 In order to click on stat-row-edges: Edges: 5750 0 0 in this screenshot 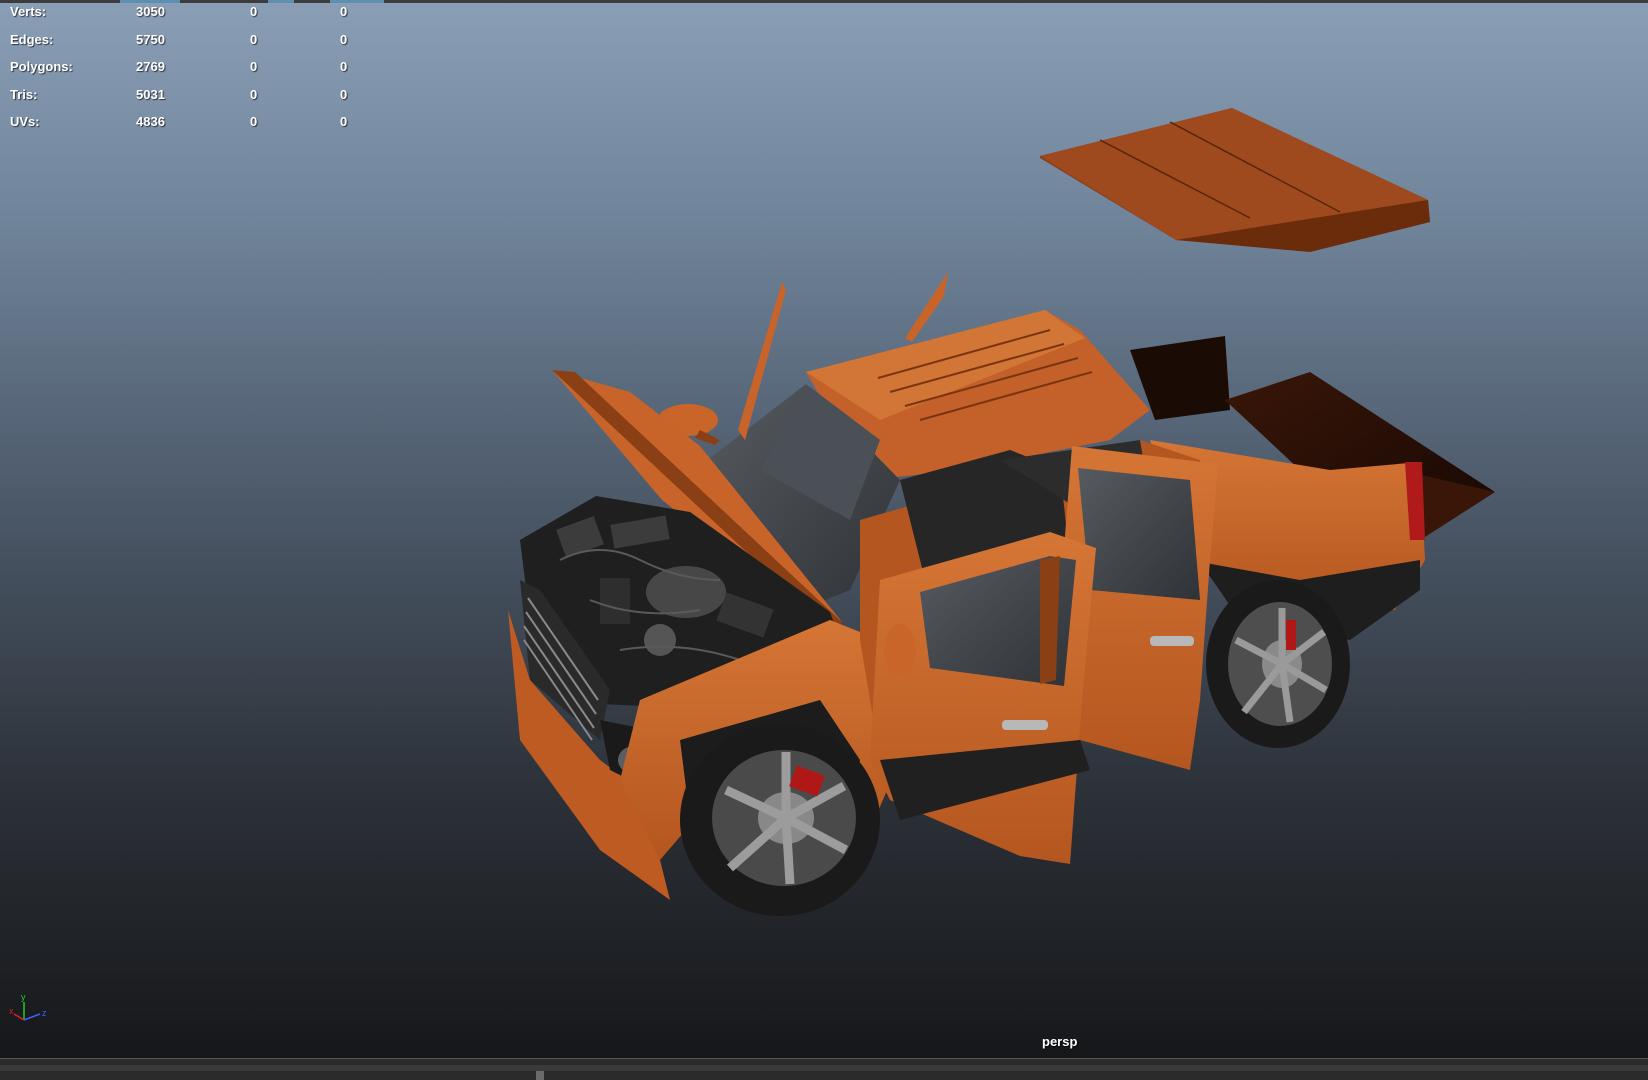, I will do `click(190, 46)`.